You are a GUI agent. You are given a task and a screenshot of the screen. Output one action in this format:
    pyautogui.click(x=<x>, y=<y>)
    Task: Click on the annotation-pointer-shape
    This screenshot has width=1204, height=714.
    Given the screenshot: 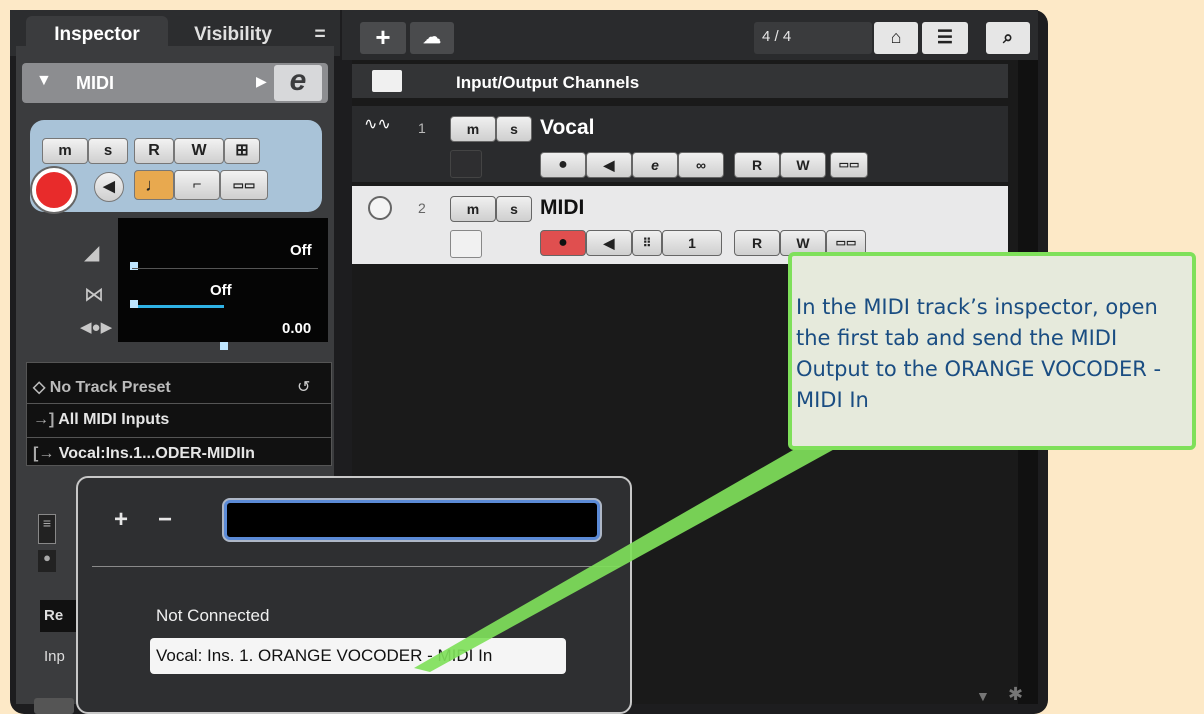 What is the action you would take?
    pyautogui.click(x=627, y=559)
    